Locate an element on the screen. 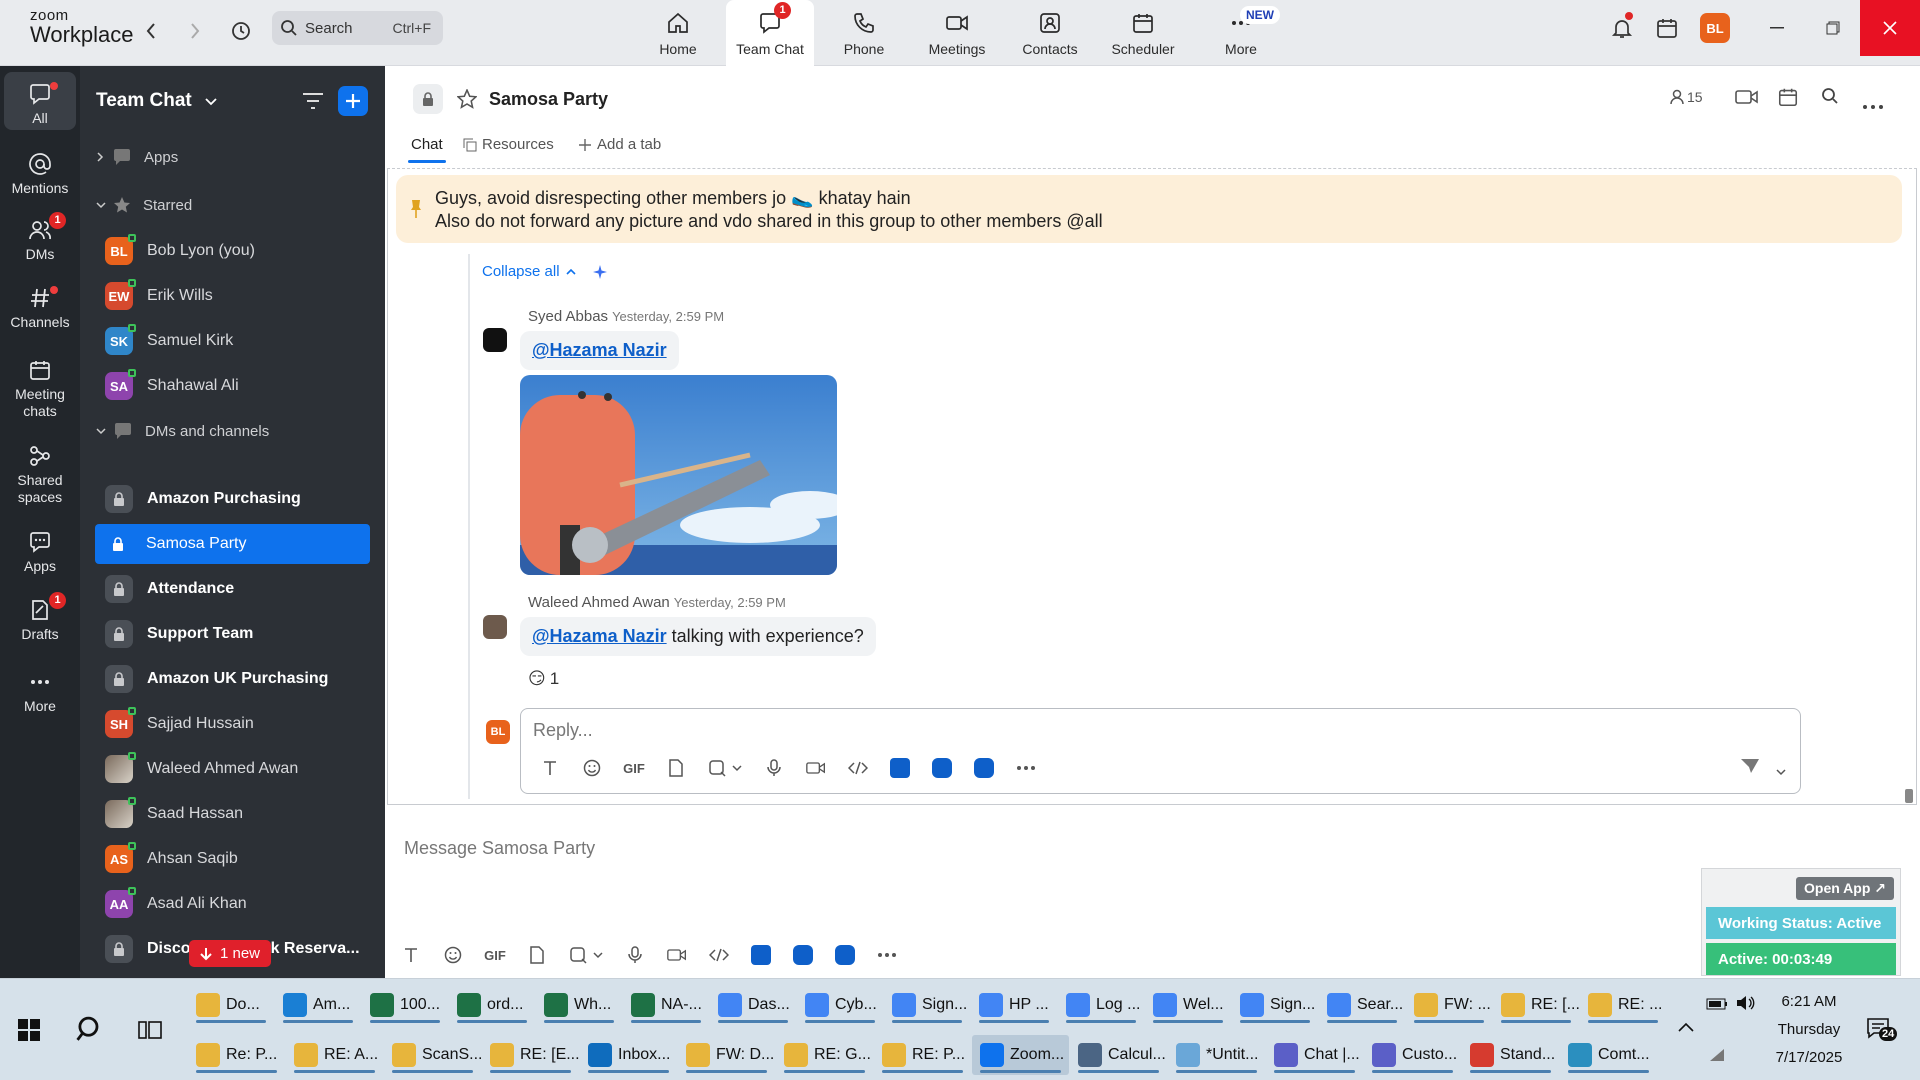 Image resolution: width=1920 pixels, height=1080 pixels. rail-dms: 1 DMs is located at coordinates (40, 237).